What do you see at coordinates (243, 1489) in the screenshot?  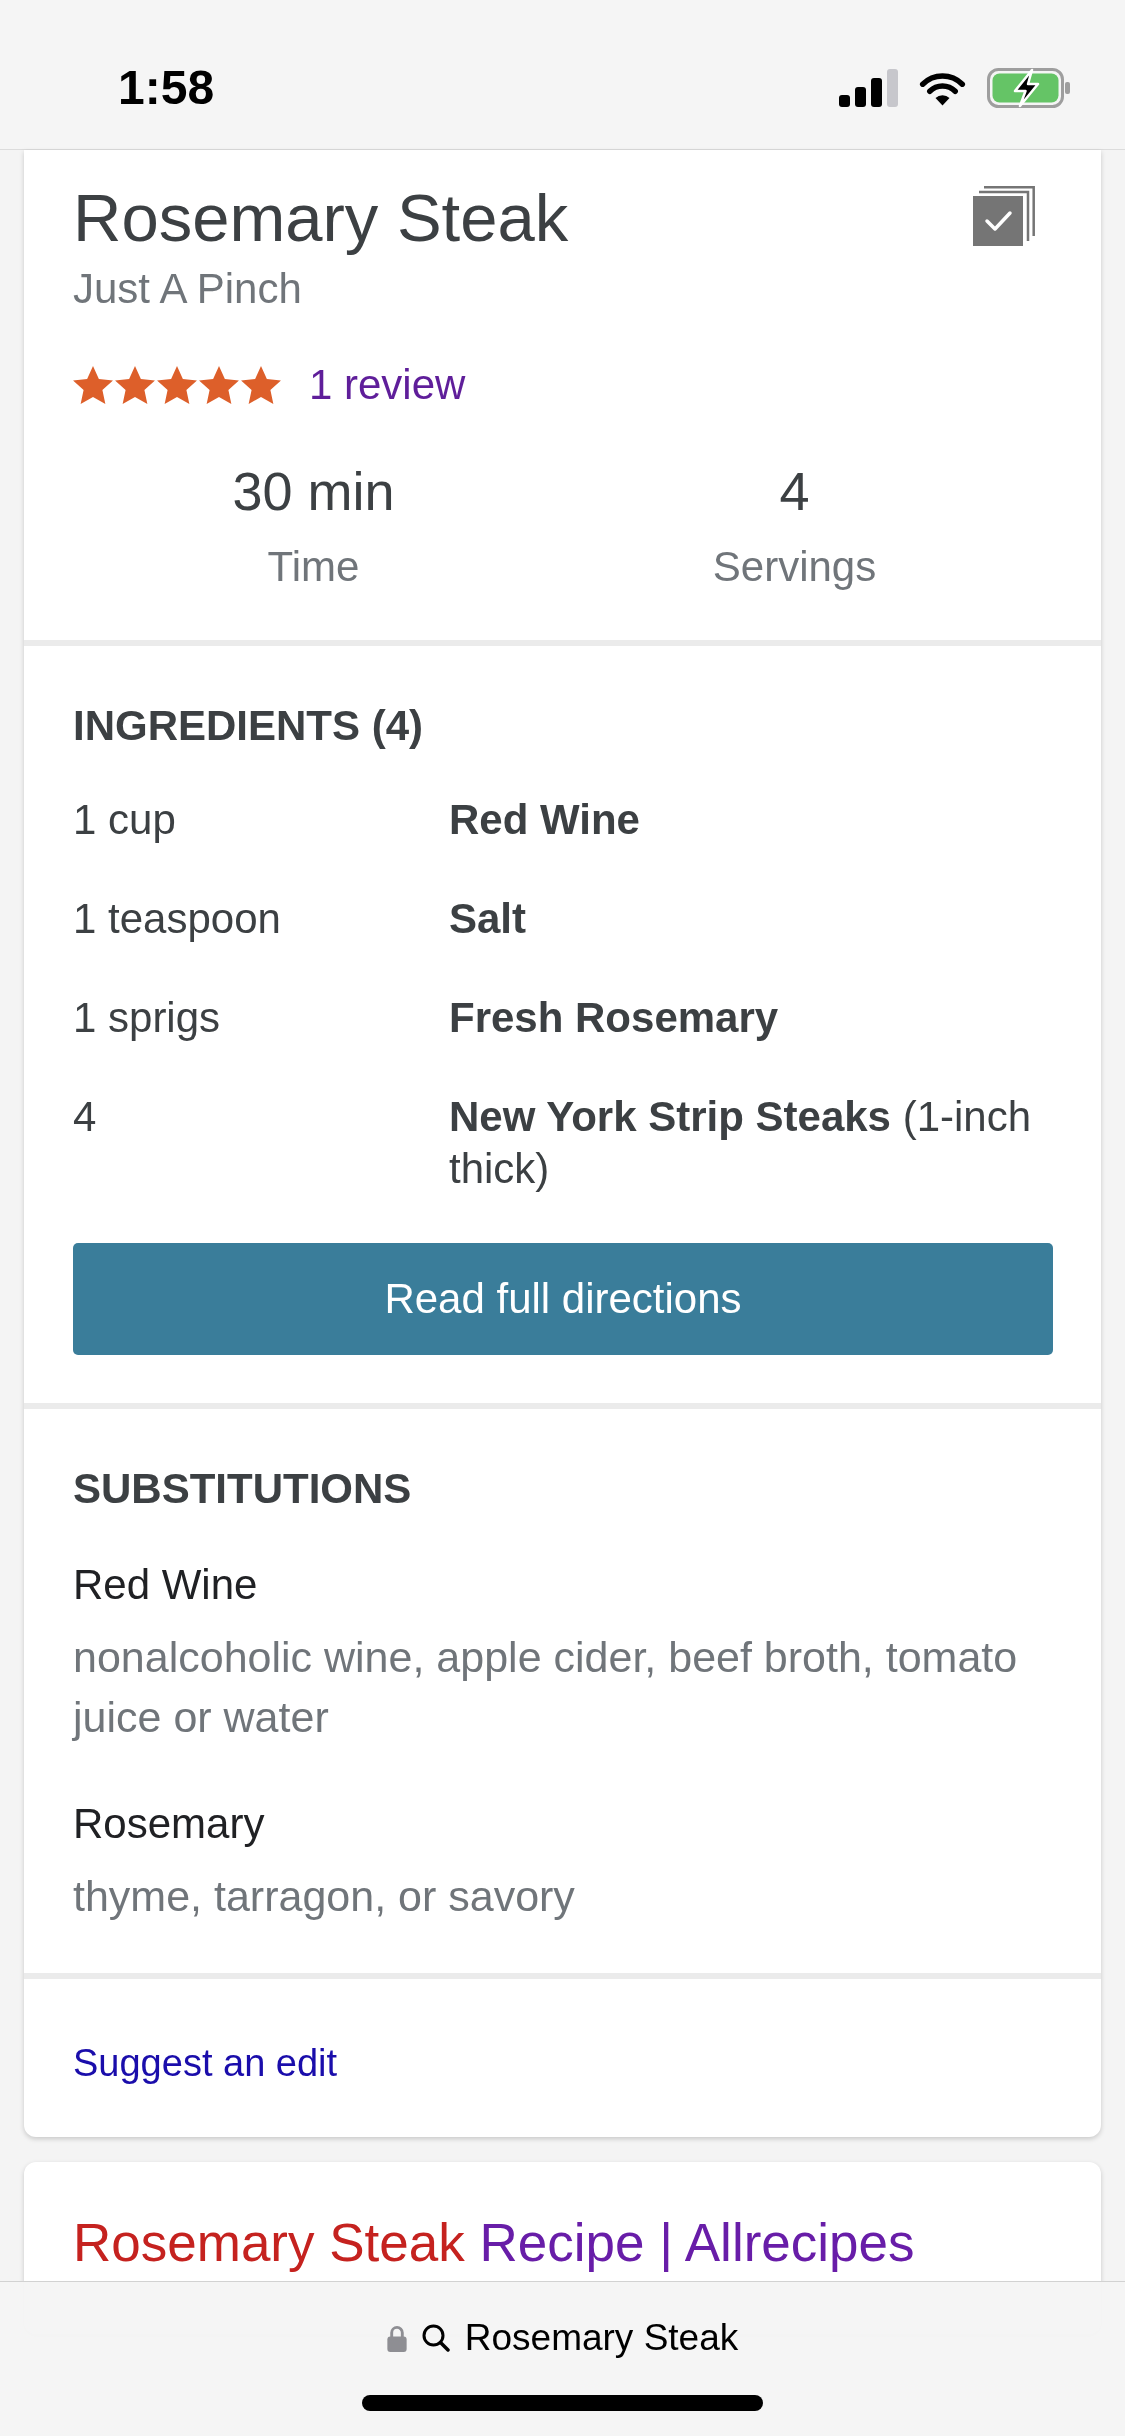 I see `section-heading: SUBSTITUTIONS` at bounding box center [243, 1489].